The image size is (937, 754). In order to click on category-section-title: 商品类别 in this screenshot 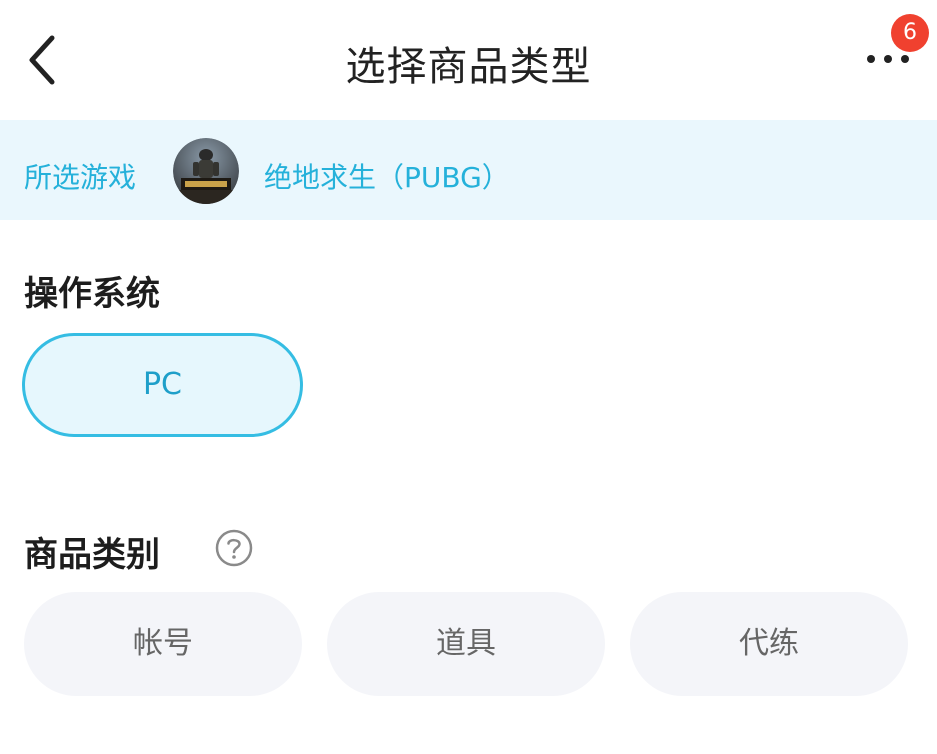, I will do `click(92, 555)`.